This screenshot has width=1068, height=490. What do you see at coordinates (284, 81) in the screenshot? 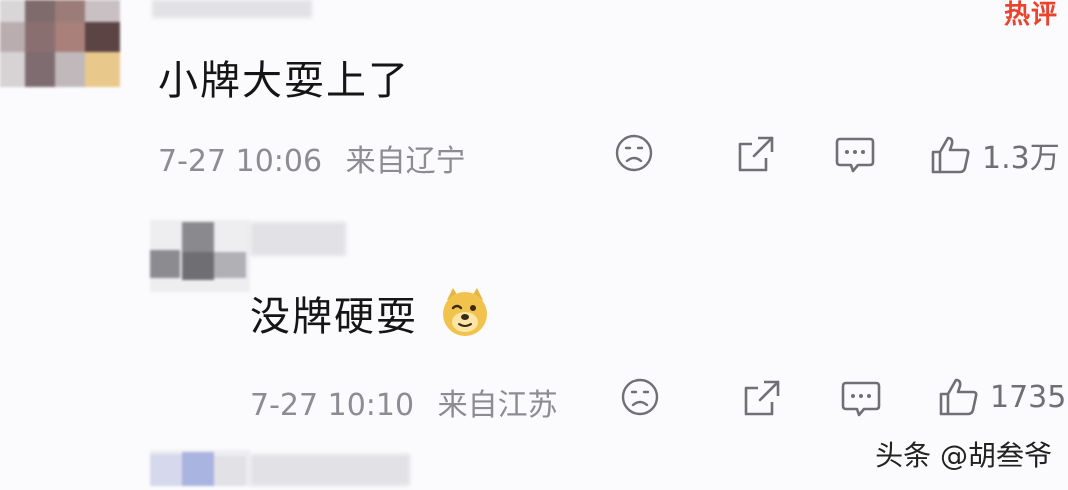
I see `comment-text: 小牌大耍上了` at bounding box center [284, 81].